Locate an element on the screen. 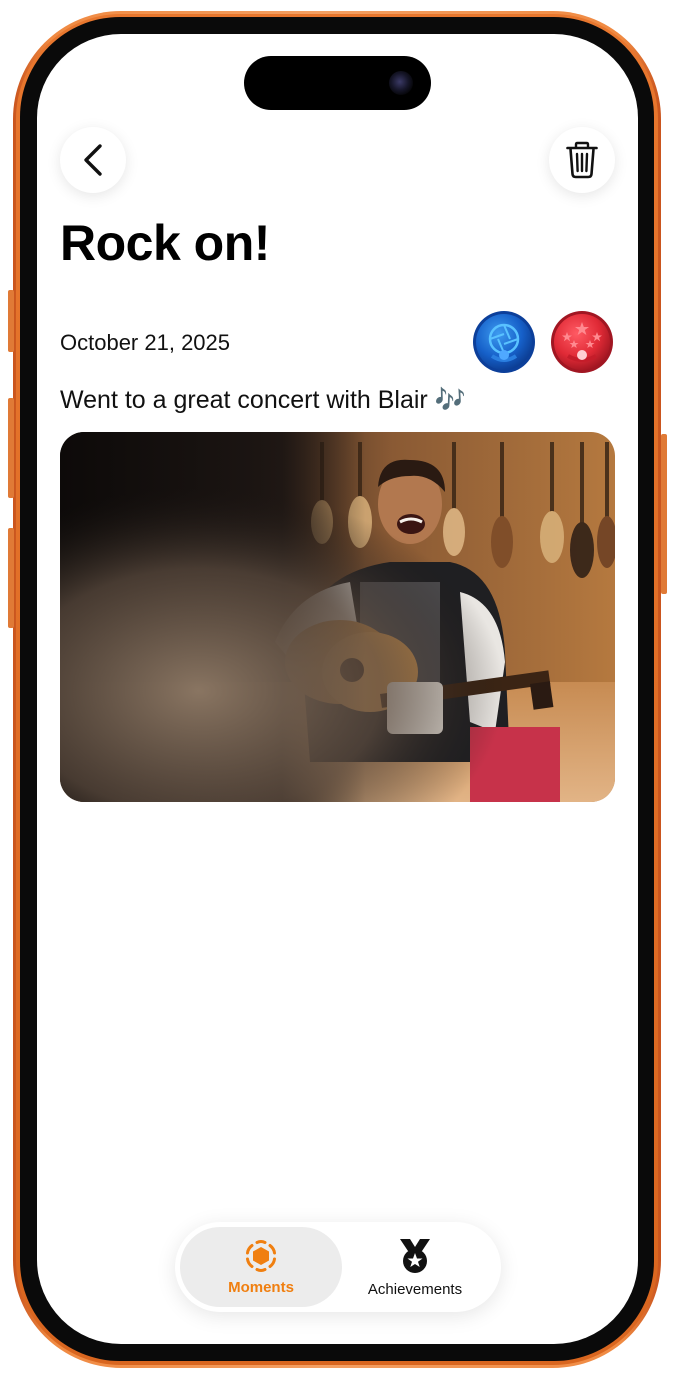  moments-icon is located at coordinates (261, 1255).